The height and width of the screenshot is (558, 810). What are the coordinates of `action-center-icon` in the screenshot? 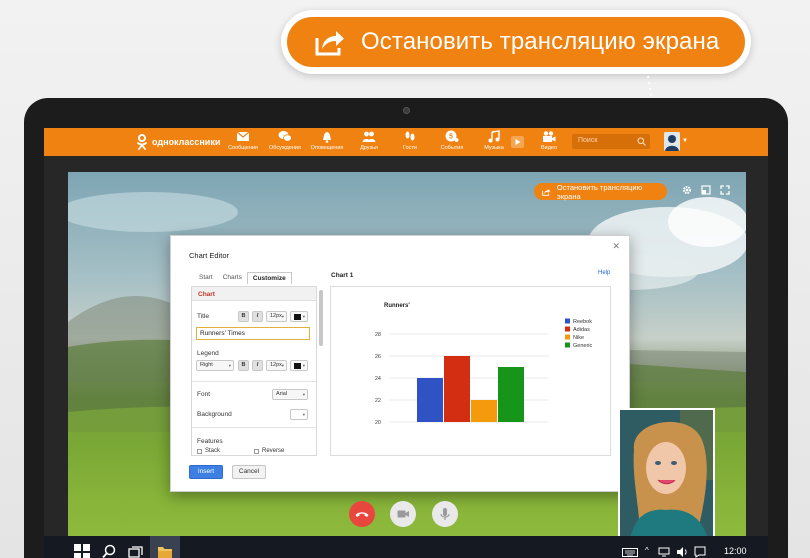 It's located at (700, 552).